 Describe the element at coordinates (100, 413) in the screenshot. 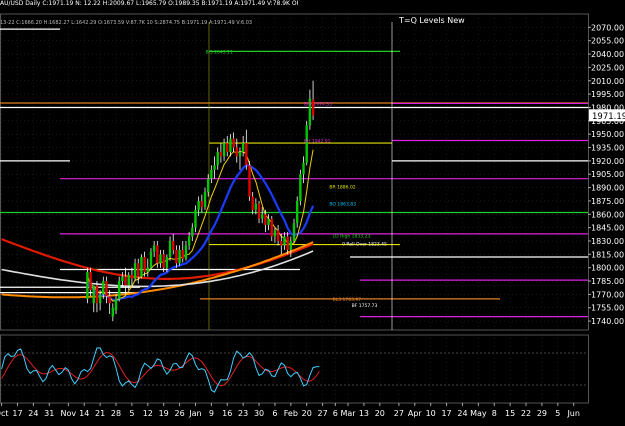

I see `time-tick-label: 21` at that location.